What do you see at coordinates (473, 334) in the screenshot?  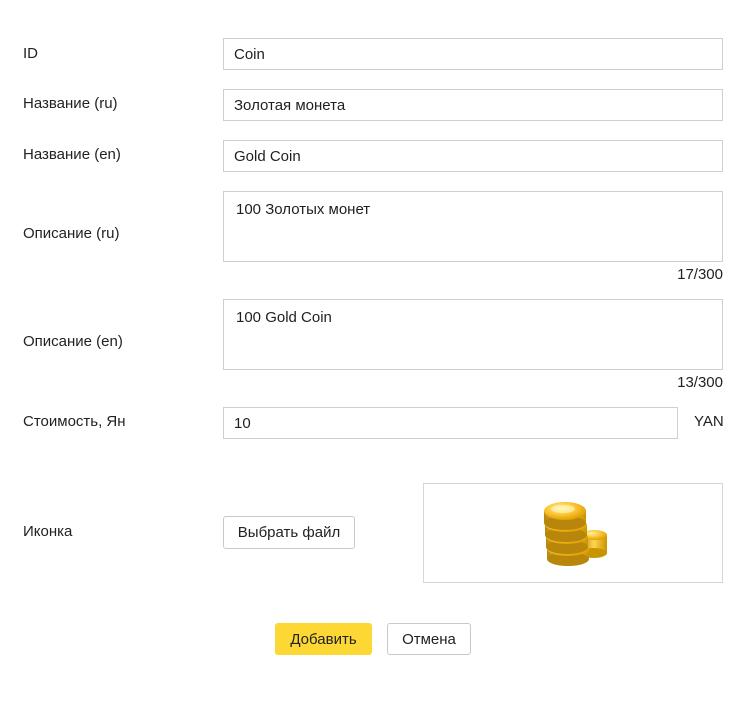 I see `description-en-textarea: 100 Gold Coin` at bounding box center [473, 334].